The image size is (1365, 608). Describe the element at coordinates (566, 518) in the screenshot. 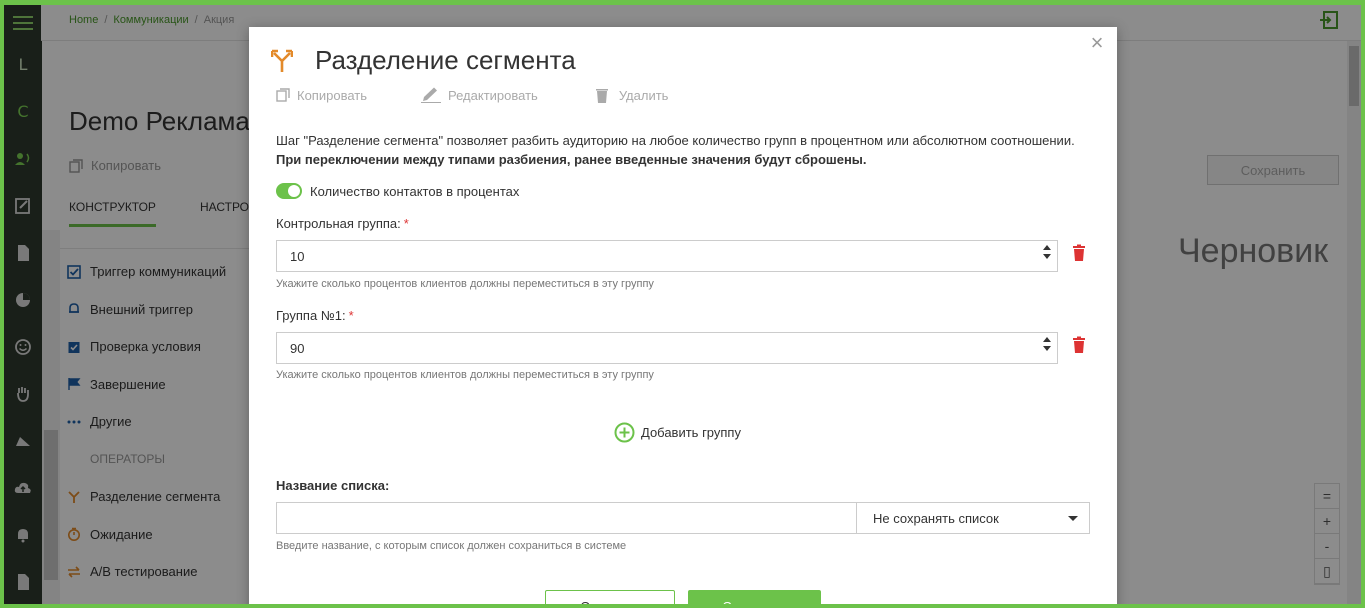

I see `list-name-input` at that location.